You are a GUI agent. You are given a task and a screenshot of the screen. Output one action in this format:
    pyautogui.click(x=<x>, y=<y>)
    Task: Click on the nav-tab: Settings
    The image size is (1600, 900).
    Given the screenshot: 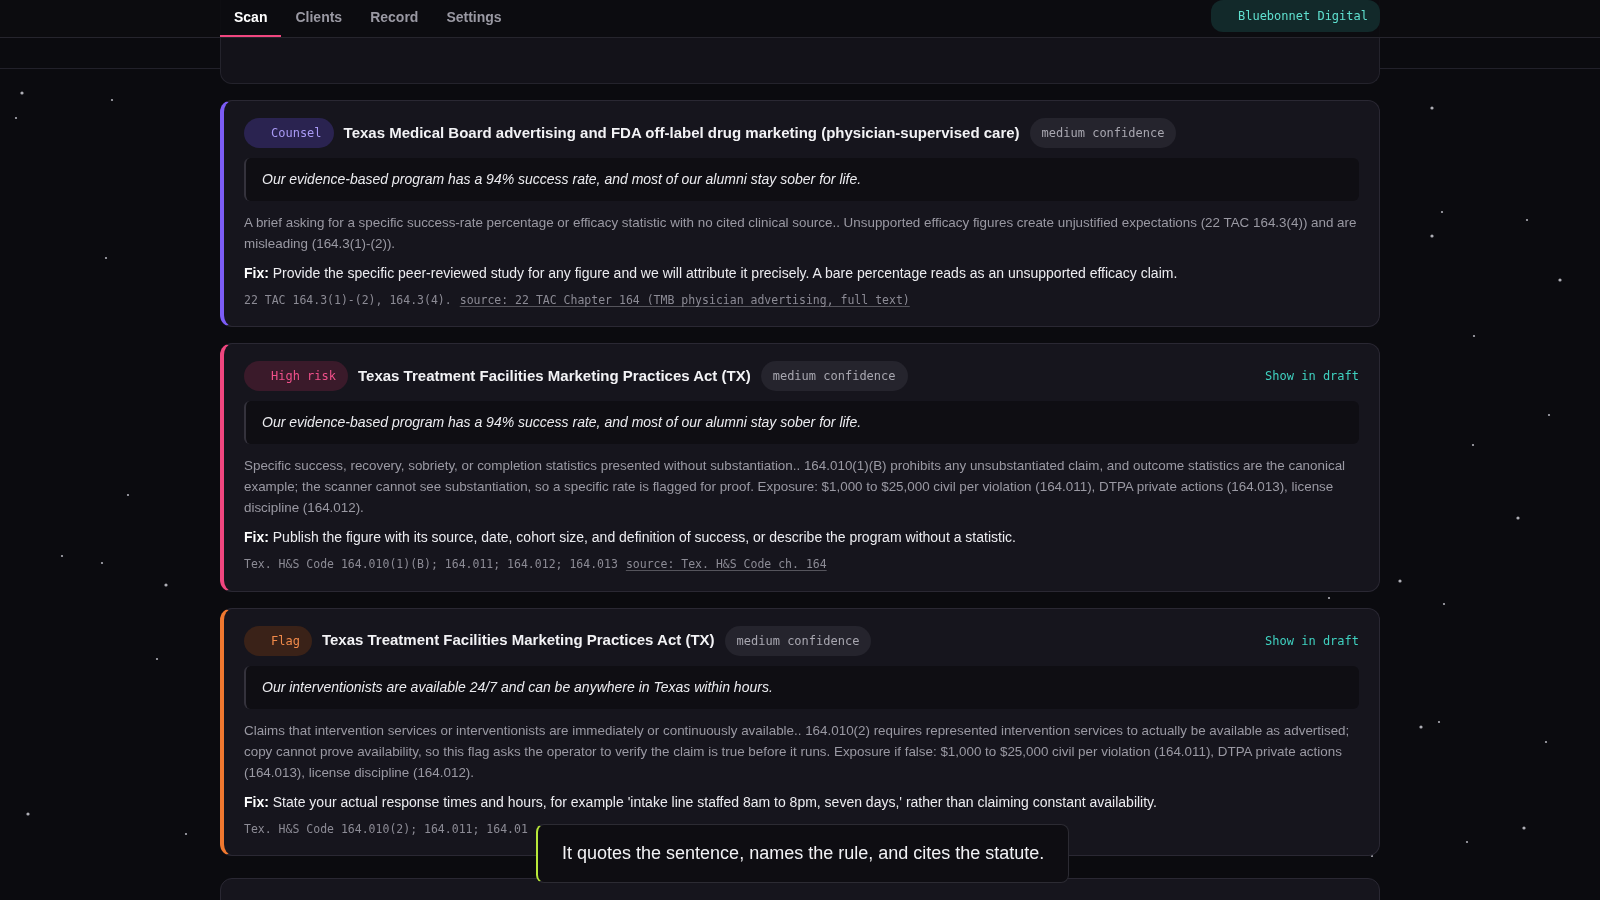 What is the action you would take?
    pyautogui.click(x=474, y=18)
    